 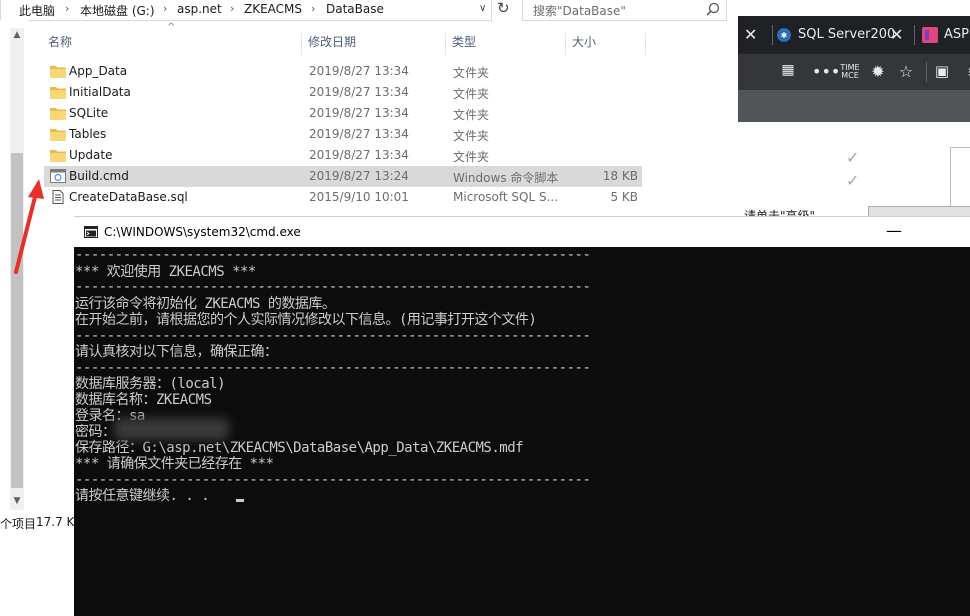 What do you see at coordinates (176, 352) in the screenshot?
I see `console-line: 请认真核对以下信息，确保正确：` at bounding box center [176, 352].